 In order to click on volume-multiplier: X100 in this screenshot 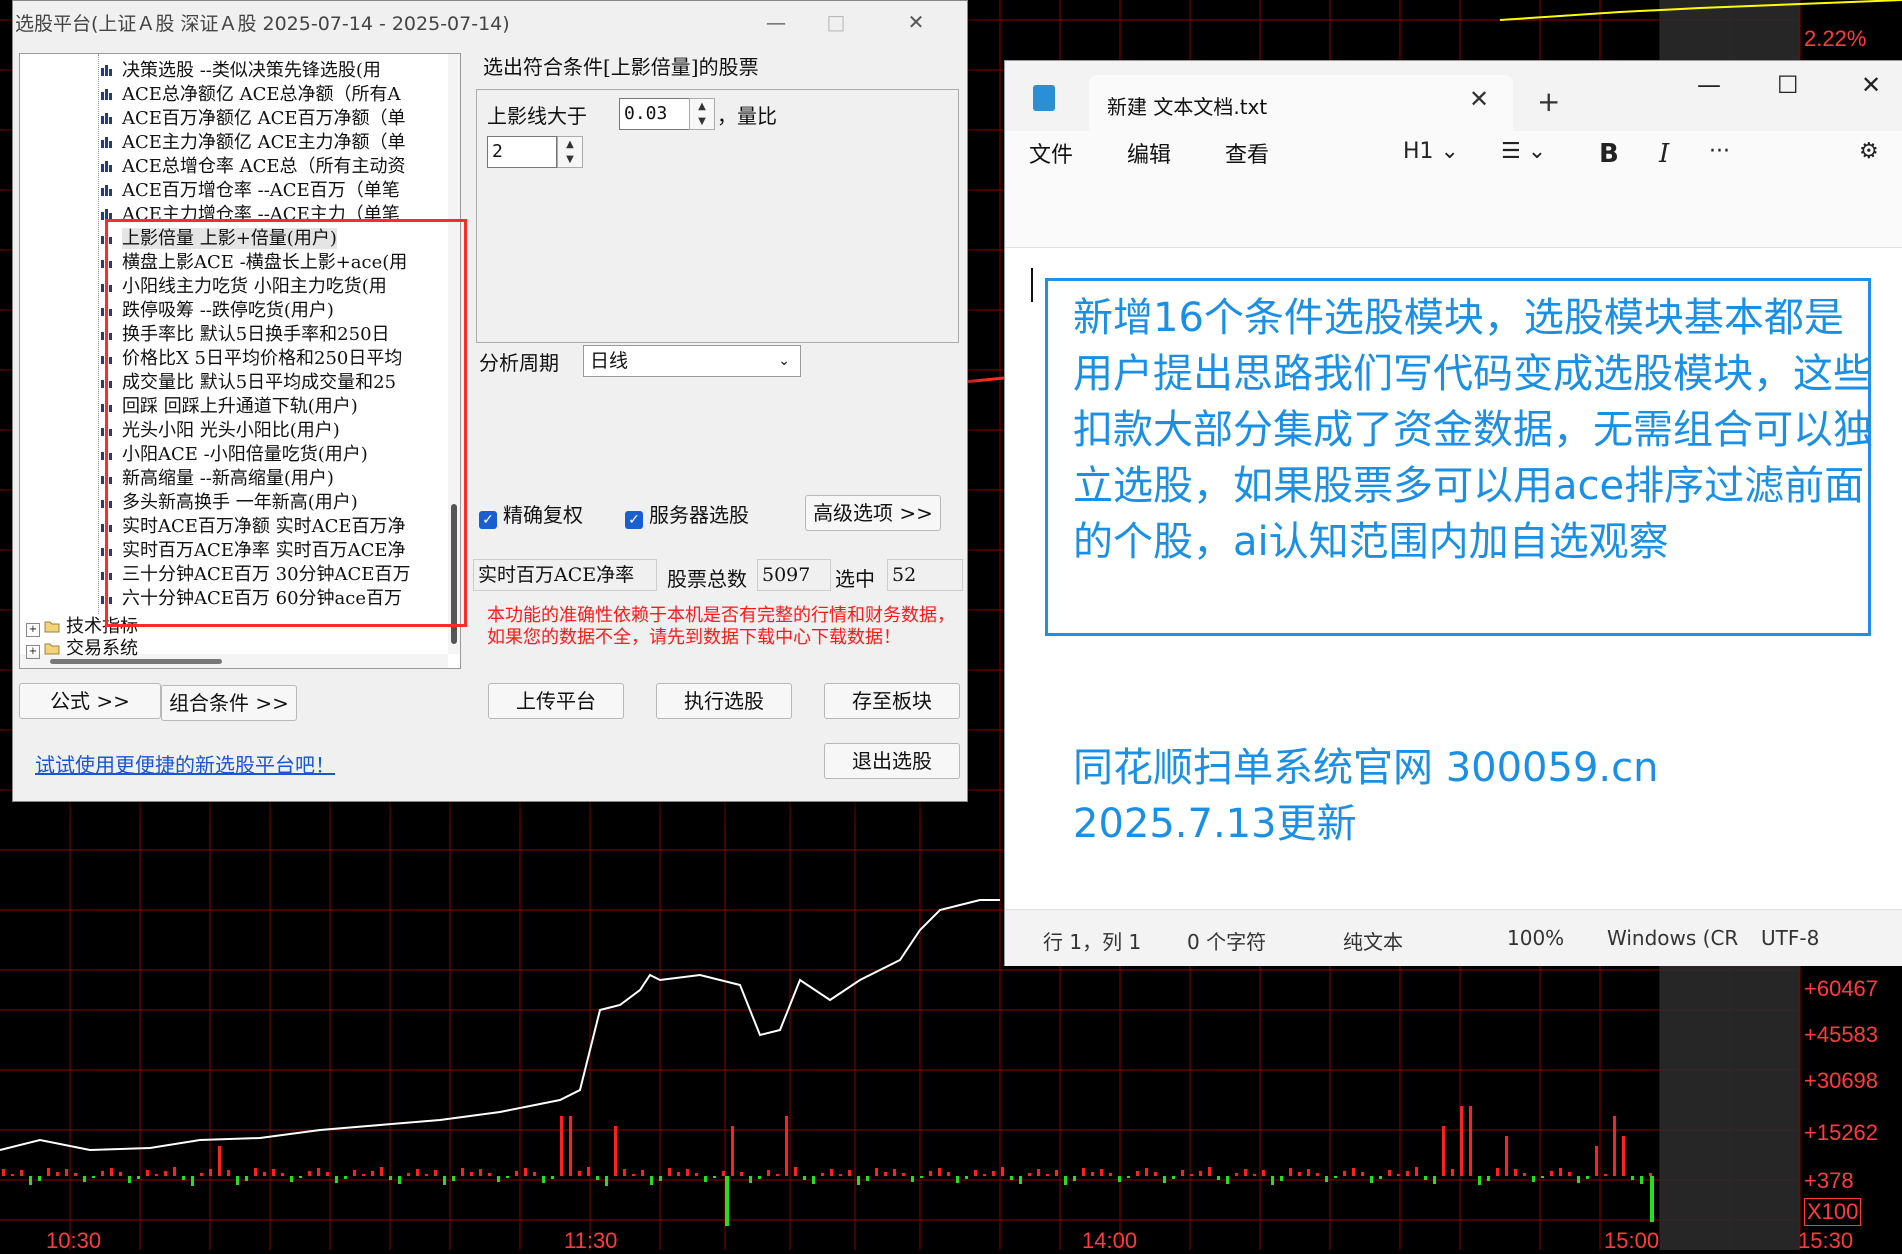, I will do `click(1833, 1212)`.